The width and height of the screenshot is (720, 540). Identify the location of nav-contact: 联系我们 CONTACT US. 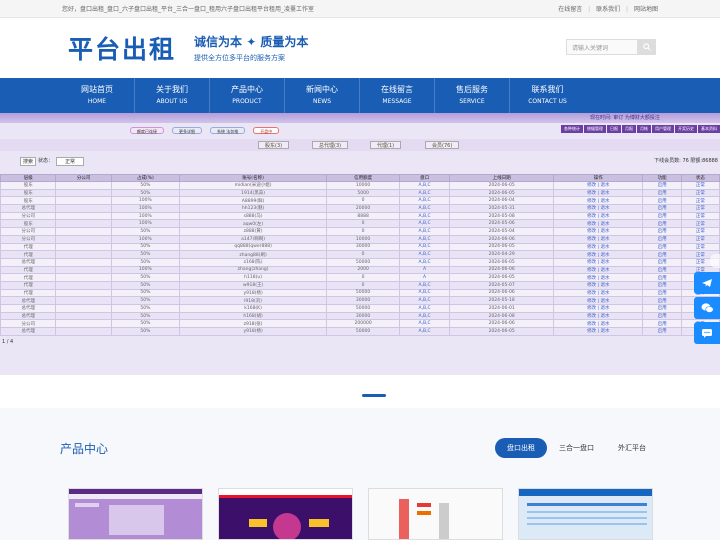
(547, 96).